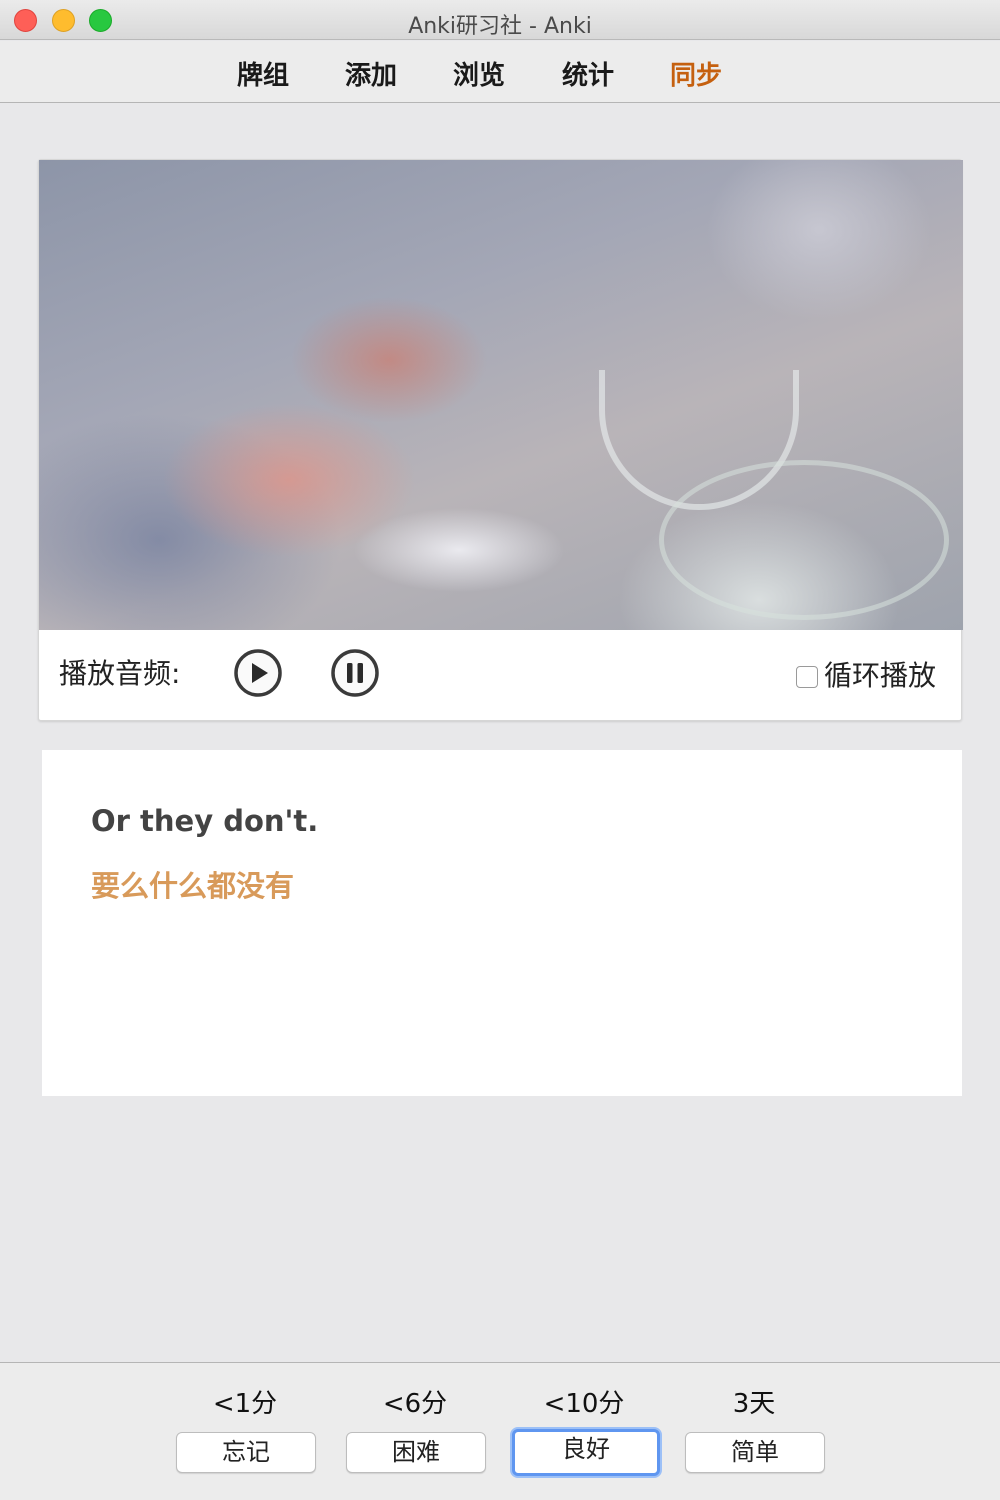  I want to click on pause-circle-icon, so click(355, 673).